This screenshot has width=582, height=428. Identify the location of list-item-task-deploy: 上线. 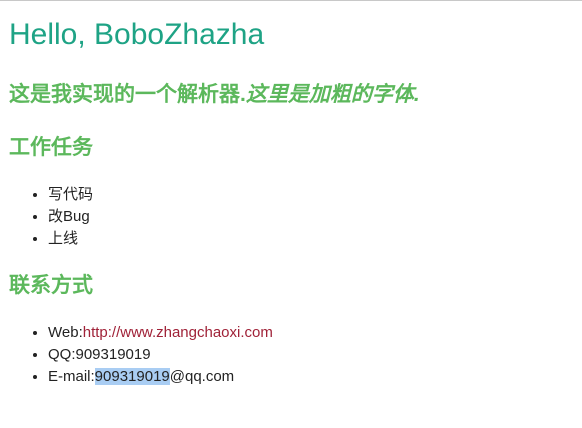
(70, 239).